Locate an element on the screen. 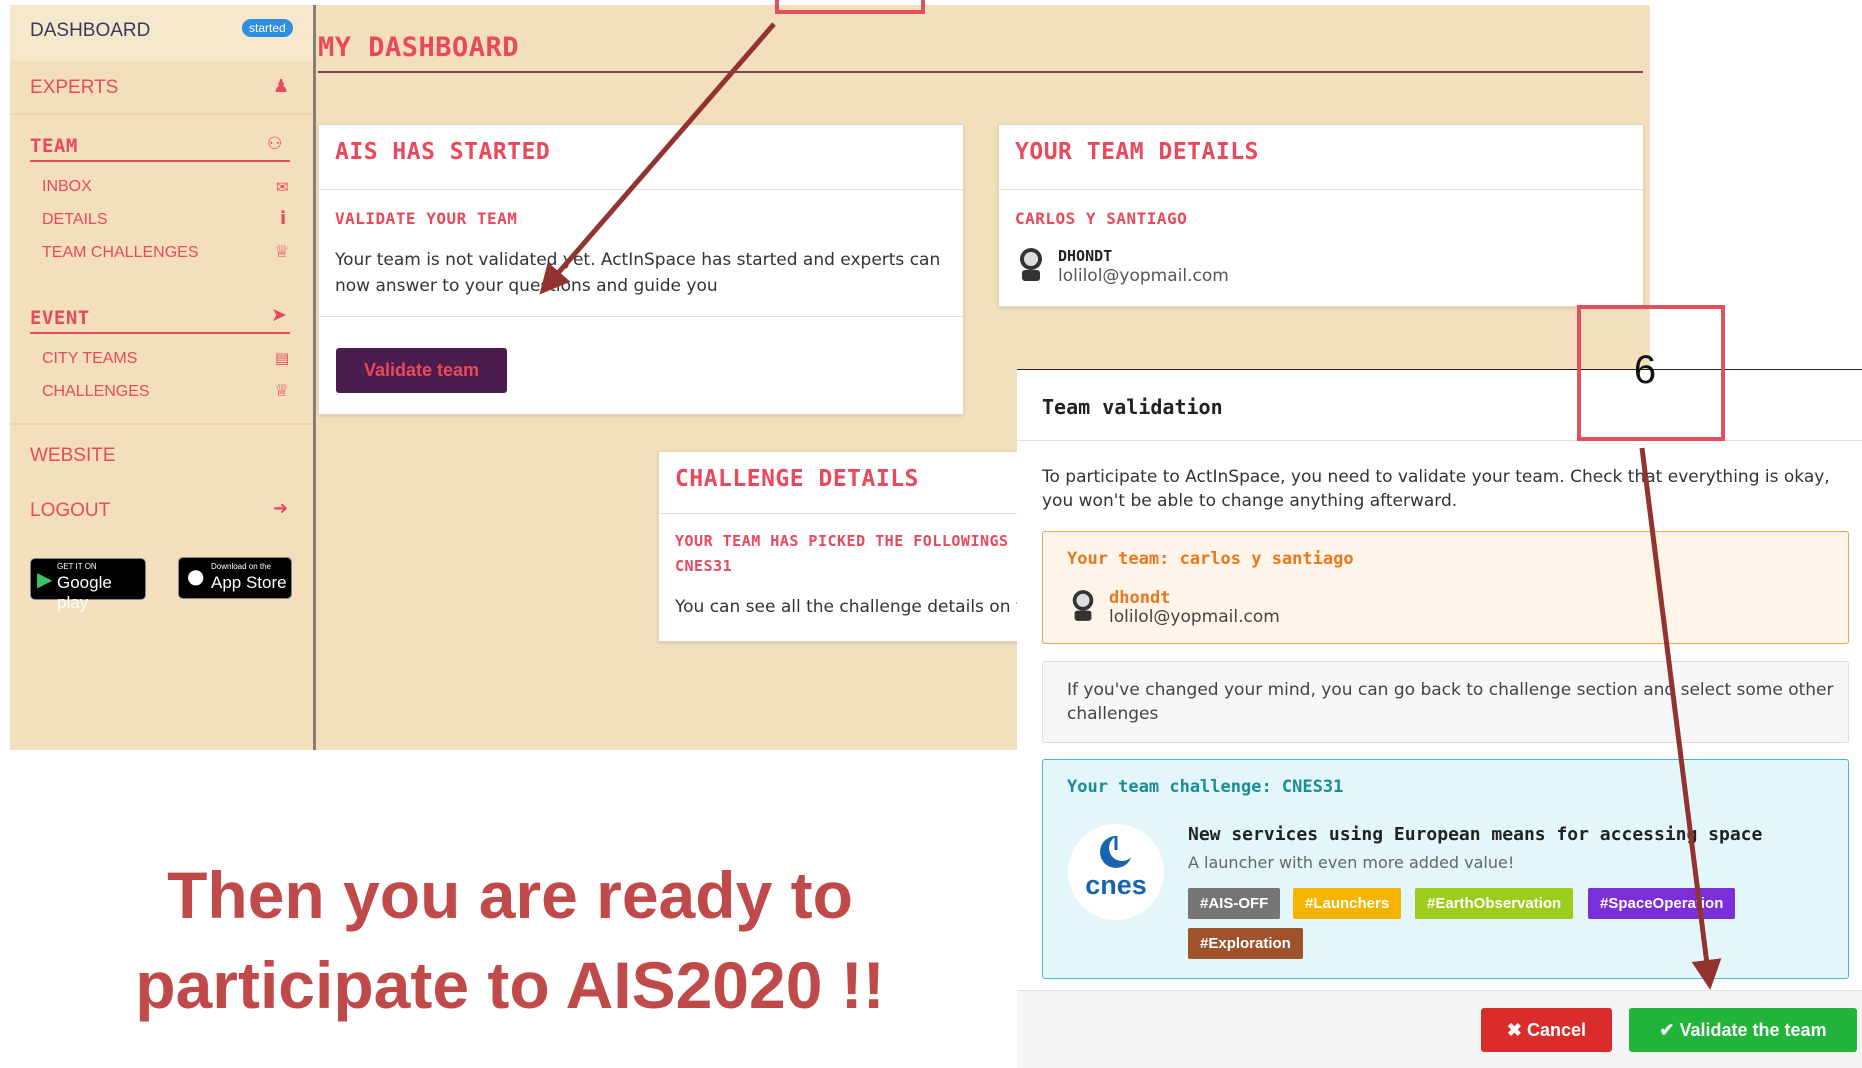 This screenshot has height=1068, width=1862. caption-line-1: Then you are ready to is located at coordinates (510, 895).